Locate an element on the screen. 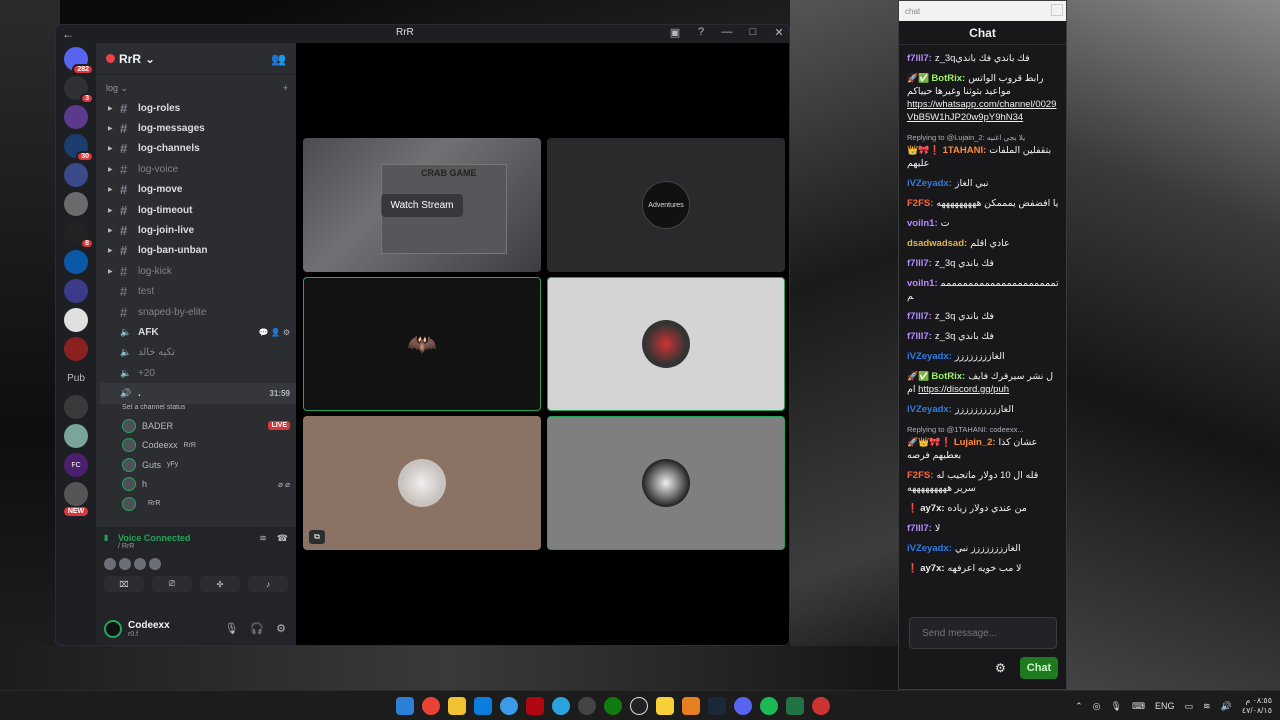 Image resolution: width=1280 pixels, height=720 pixels. chevron-up-icon: ⌃ is located at coordinates (1079, 706).